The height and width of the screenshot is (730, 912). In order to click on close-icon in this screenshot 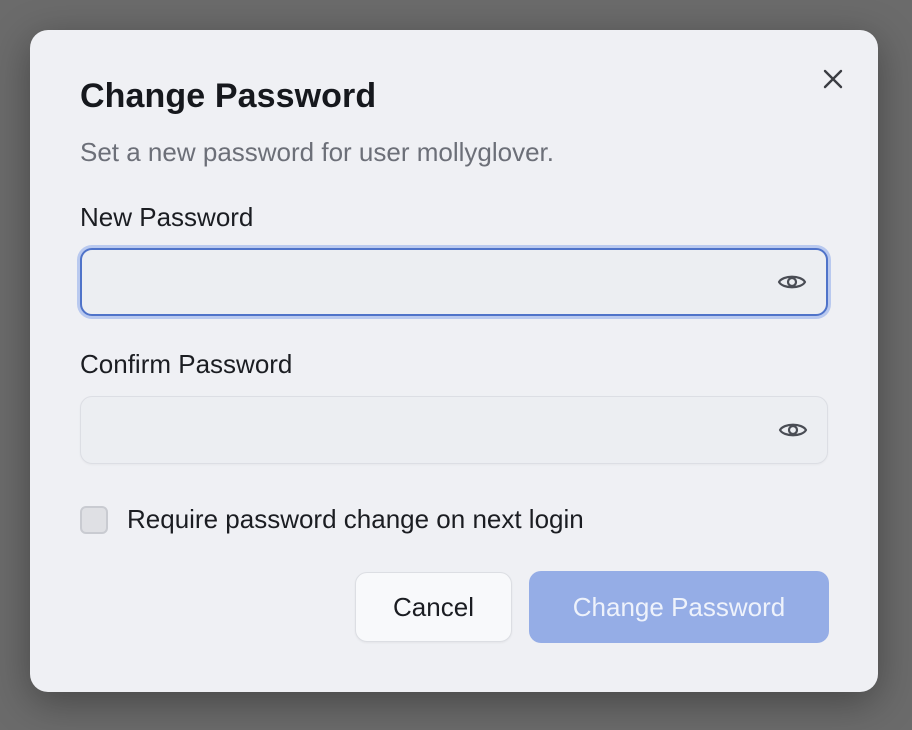, I will do `click(833, 79)`.